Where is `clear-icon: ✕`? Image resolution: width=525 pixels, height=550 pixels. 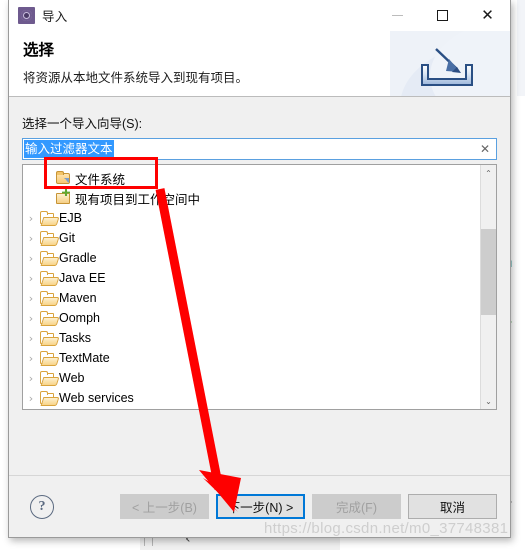
clear-icon: ✕ is located at coordinates (485, 149).